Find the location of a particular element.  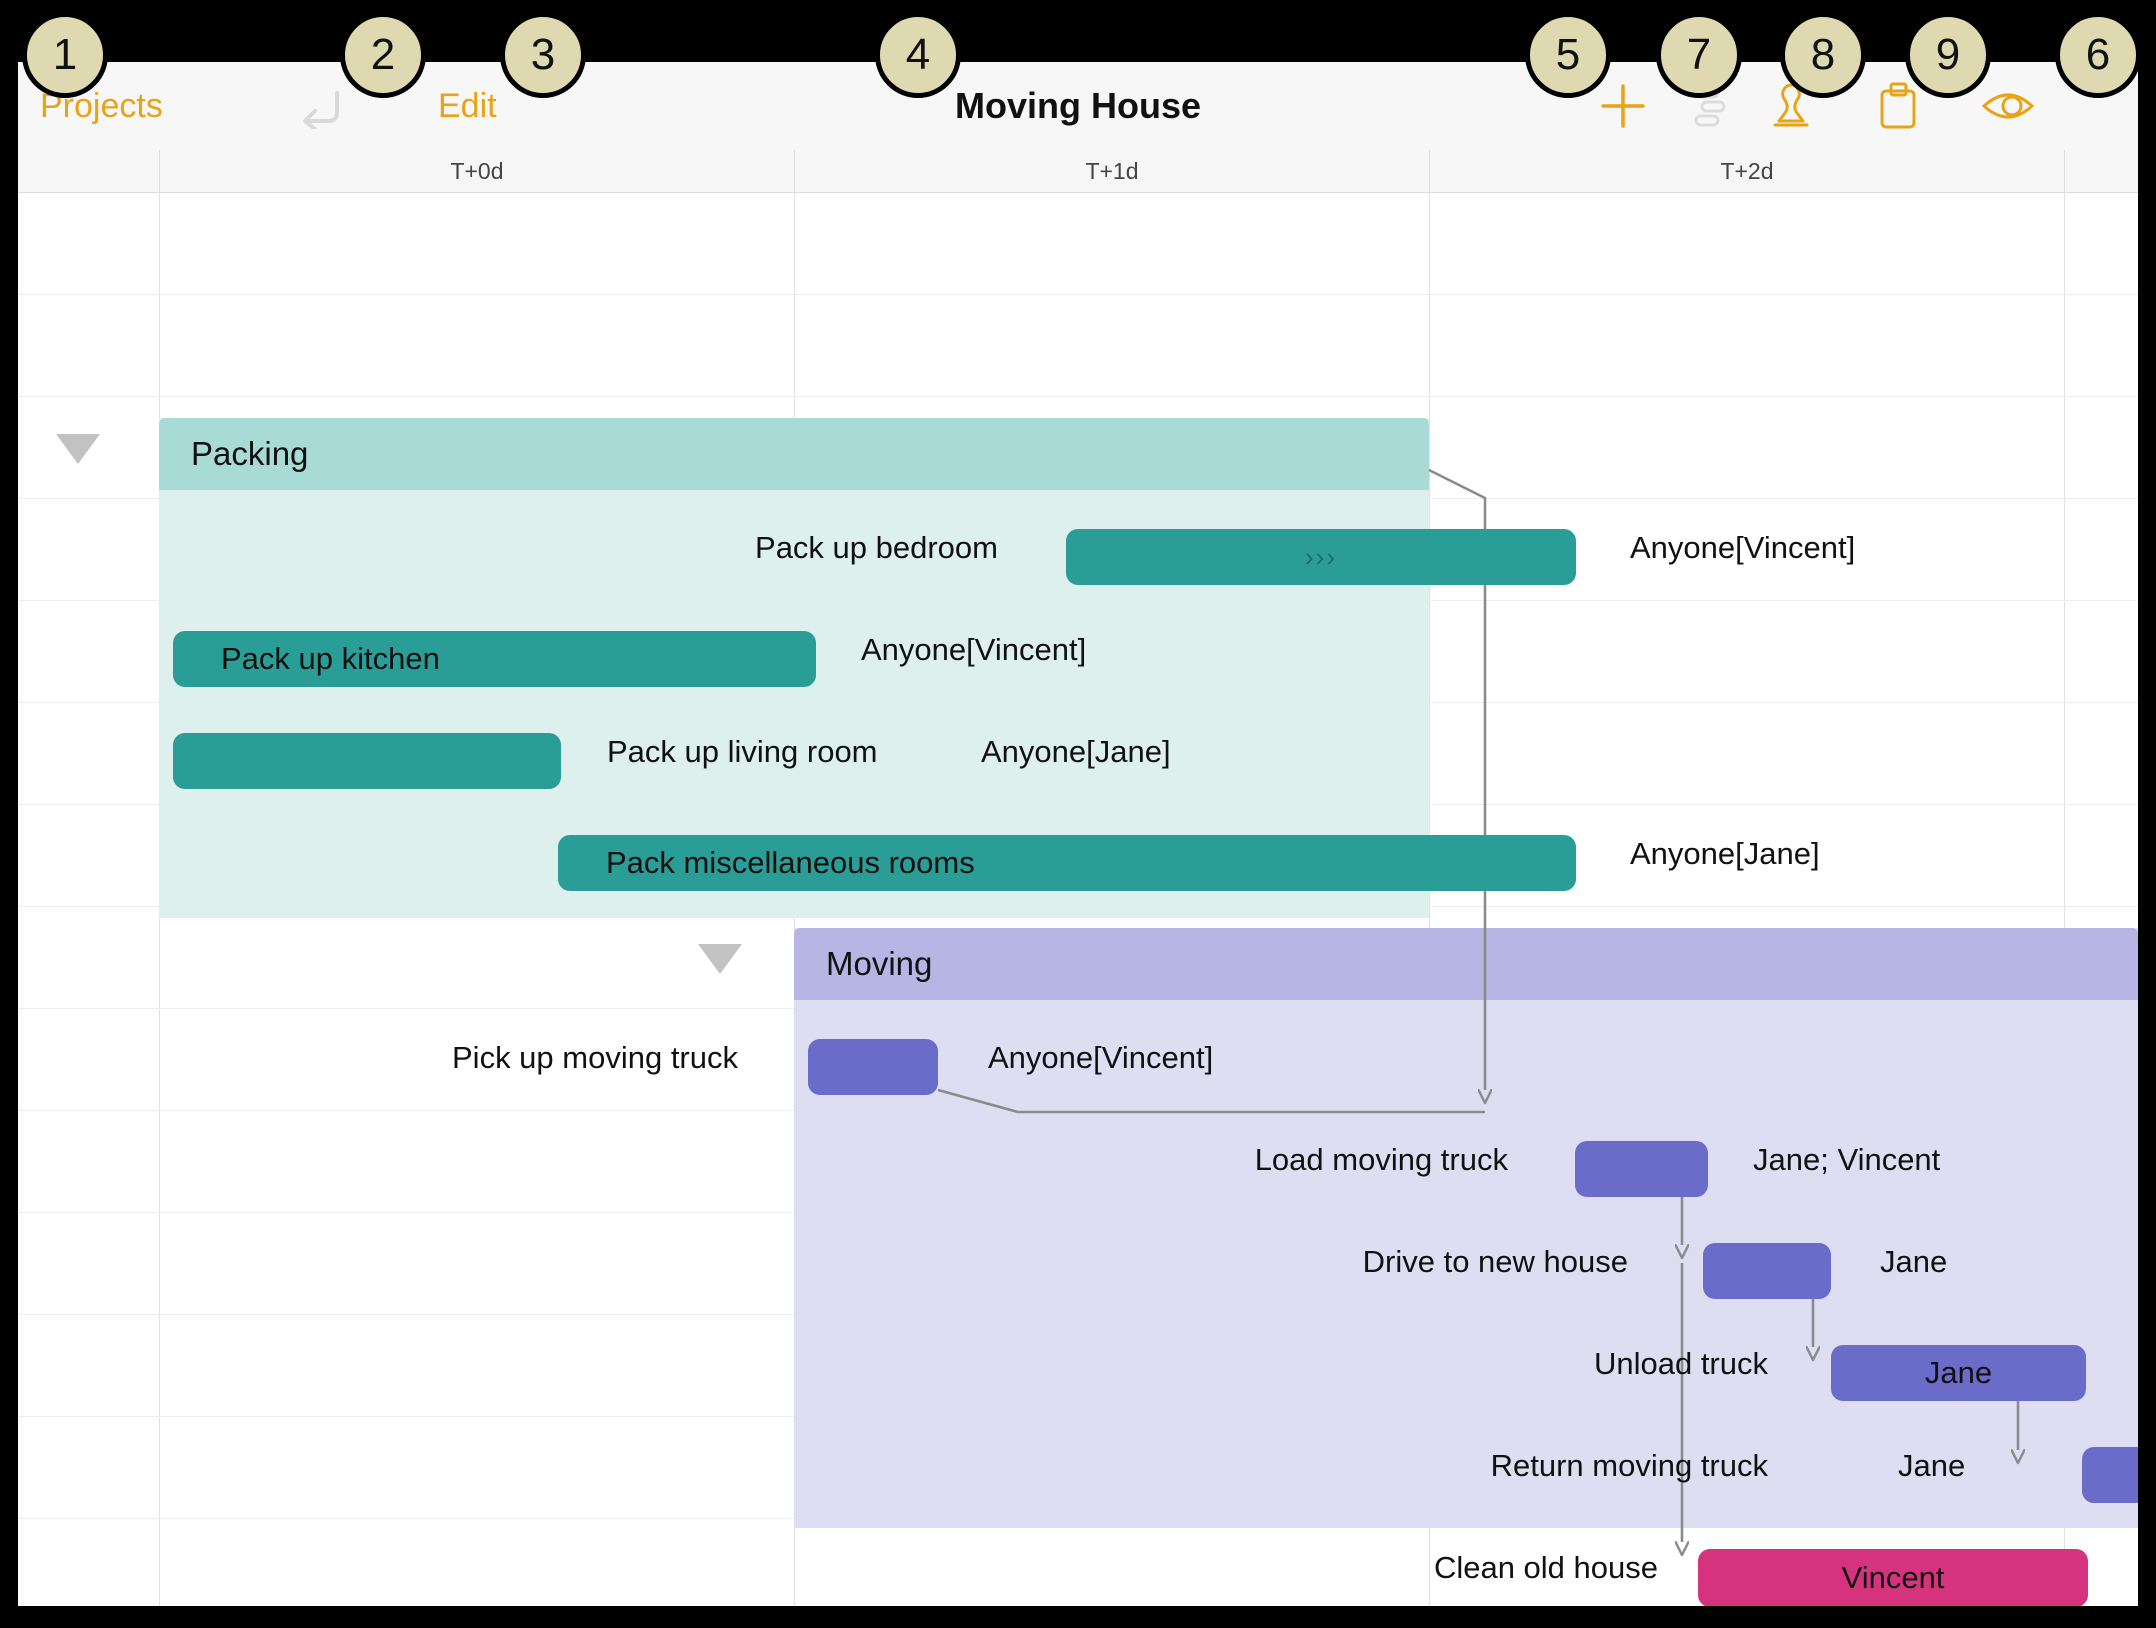

task-bar-unload-truck: Jane is located at coordinates (1958, 1373).